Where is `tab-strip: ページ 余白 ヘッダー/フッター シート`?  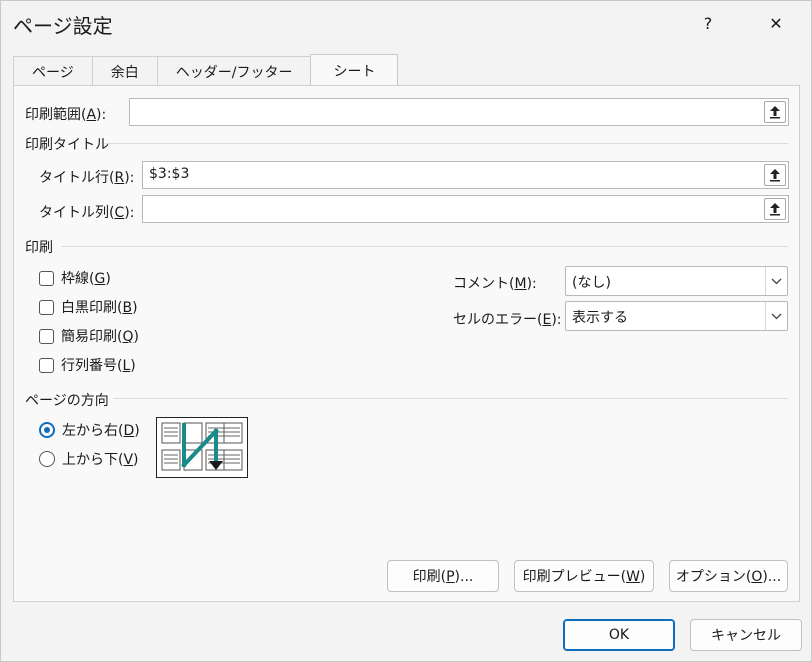 tab-strip: ページ 余白 ヘッダー/フッター シート is located at coordinates (206, 70).